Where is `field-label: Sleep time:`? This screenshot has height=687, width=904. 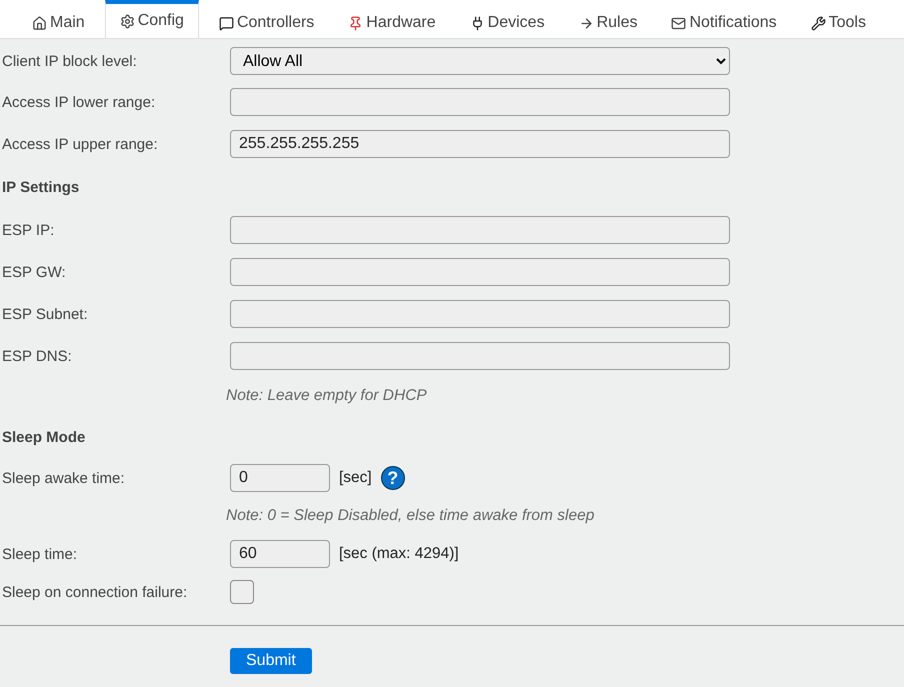
field-label: Sleep time: is located at coordinates (39, 554).